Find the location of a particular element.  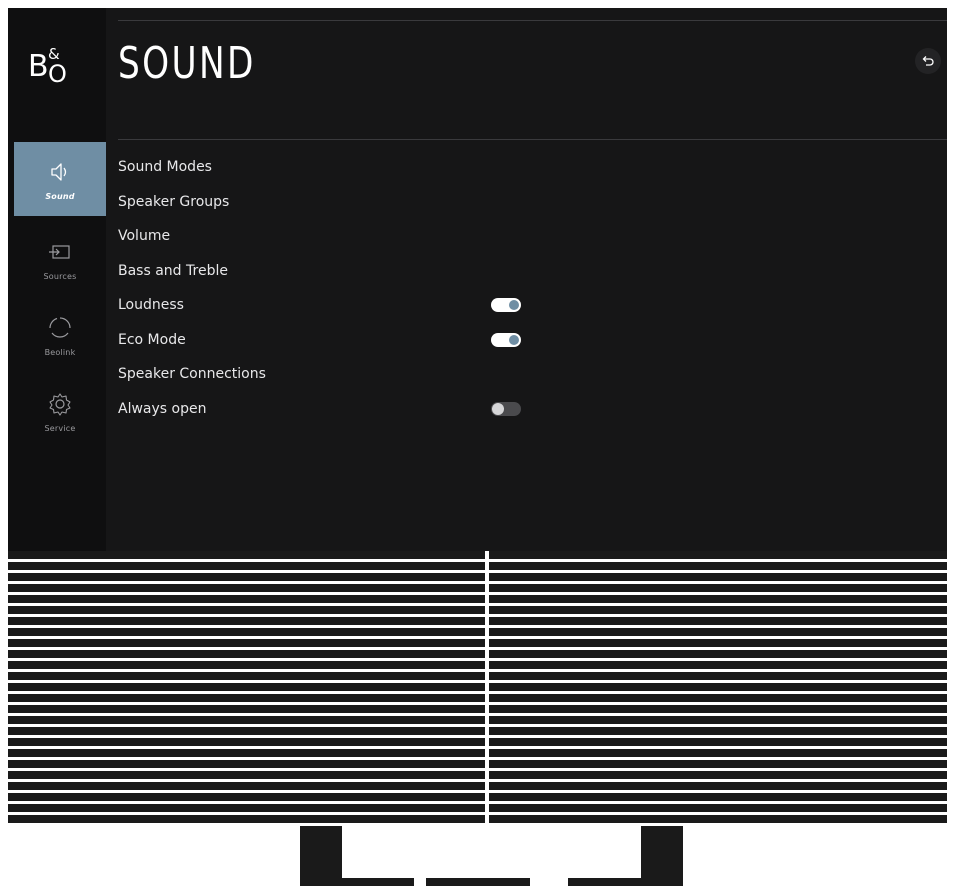

sidebar: B & O Sound Sources Beolink Service is located at coordinates (57, 279).